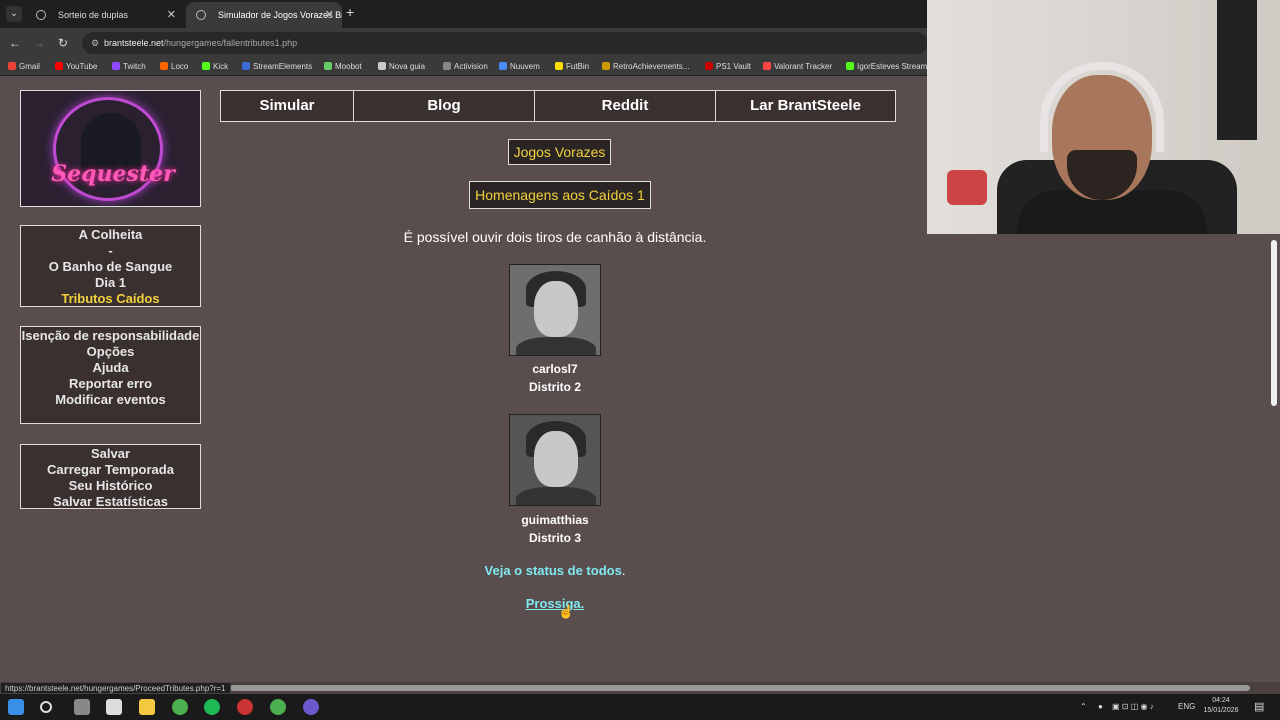  I want to click on start-icon, so click(16, 707).